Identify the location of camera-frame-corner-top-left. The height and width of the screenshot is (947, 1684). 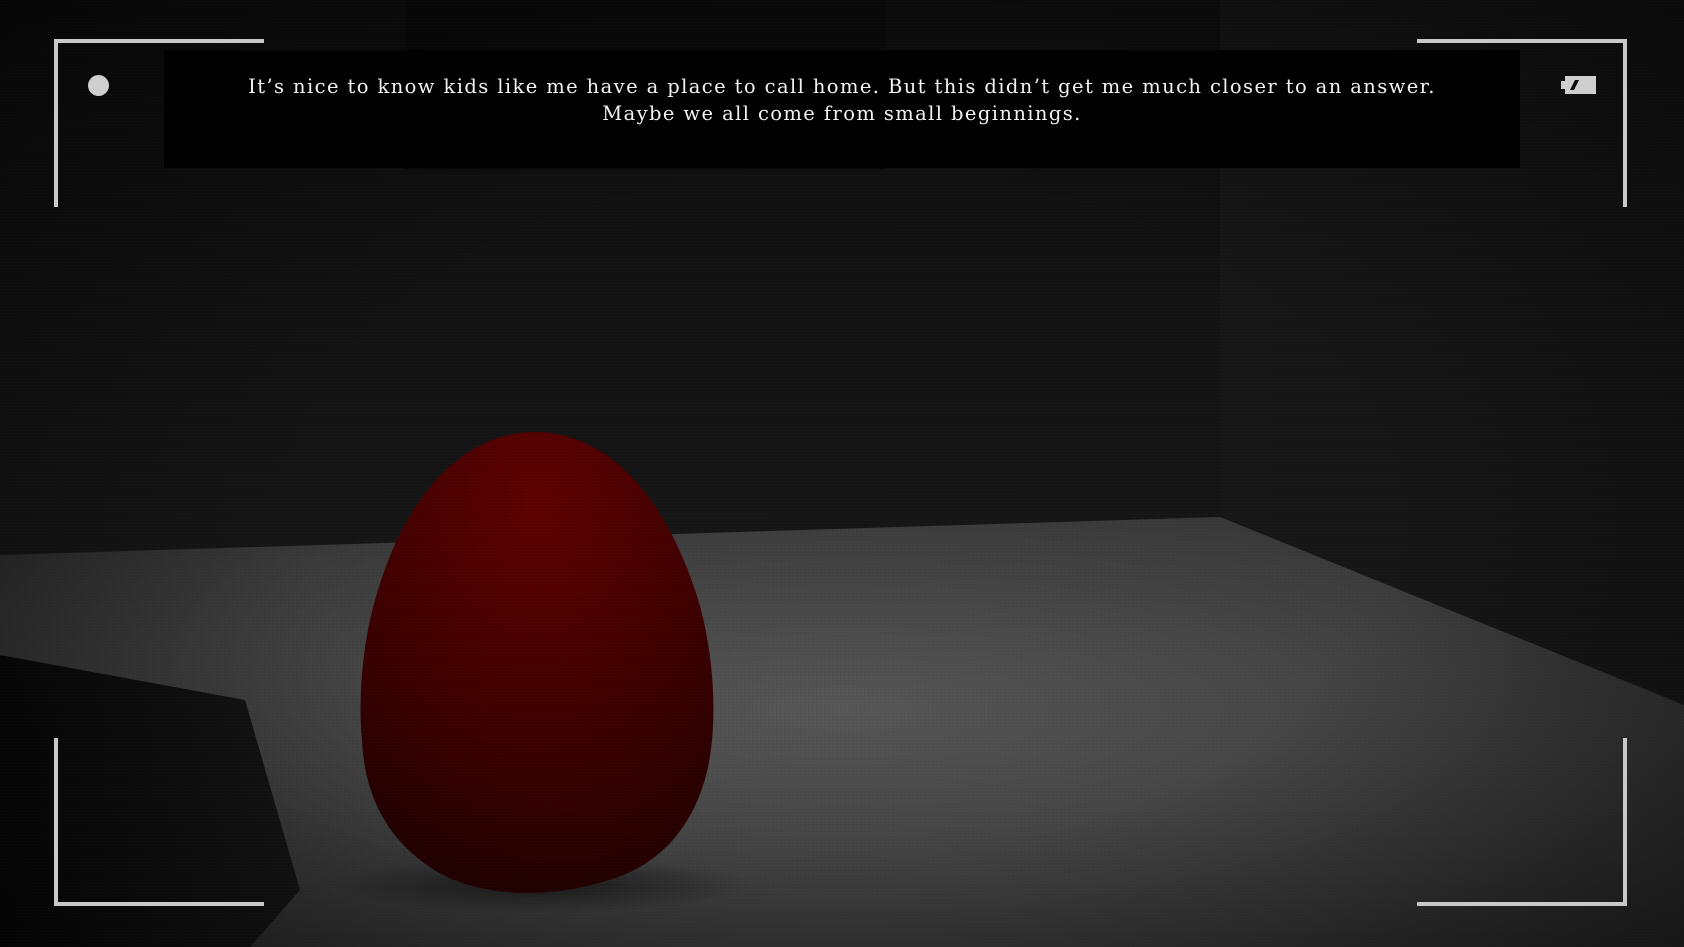
(159, 123).